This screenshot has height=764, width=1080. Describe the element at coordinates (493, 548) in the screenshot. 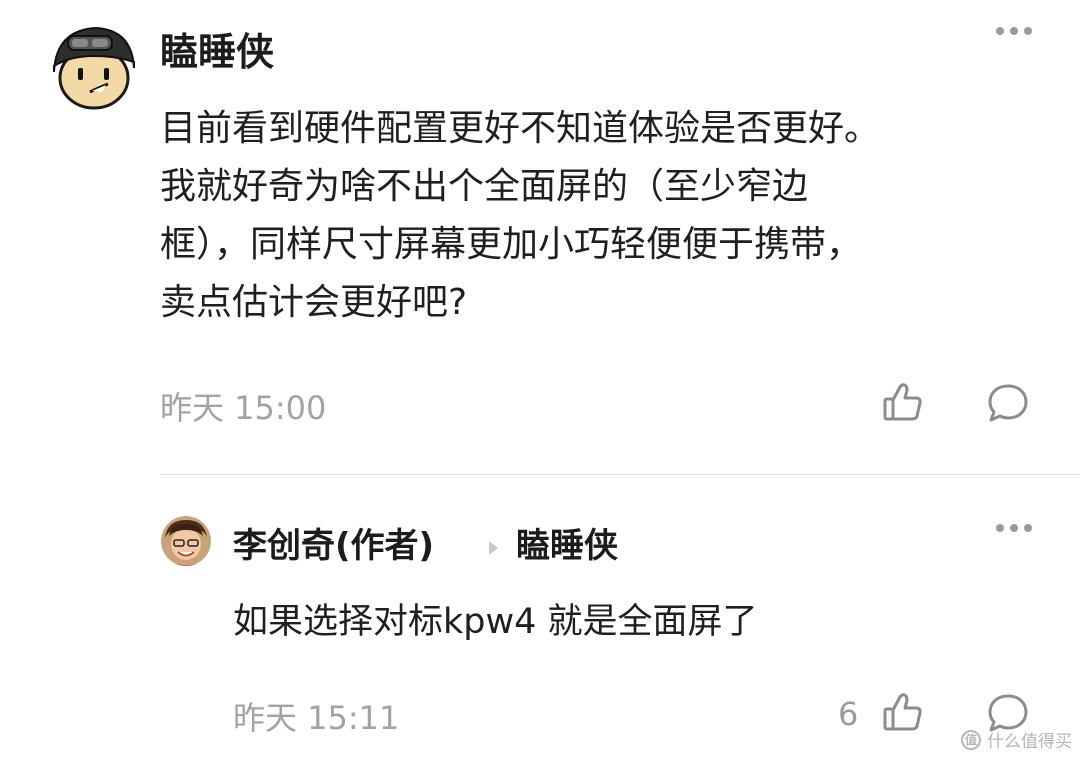

I see `reply-to-arrow-icon` at that location.